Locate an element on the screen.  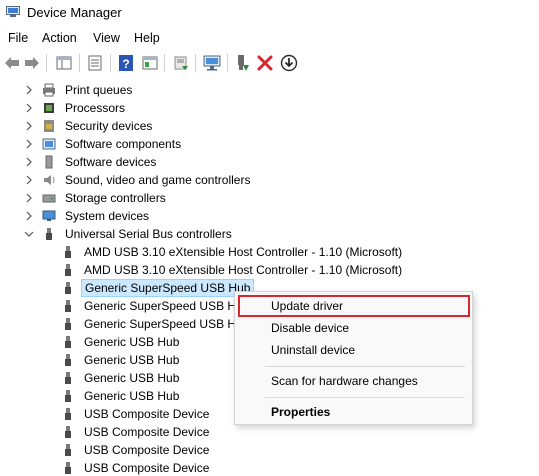
device-manager-app-icon is located at coordinates (13, 12).